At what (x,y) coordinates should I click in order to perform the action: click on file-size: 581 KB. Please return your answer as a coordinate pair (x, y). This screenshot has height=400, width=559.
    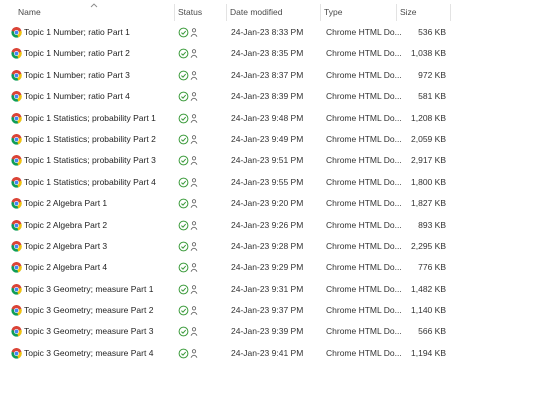
    Looking at the image, I should click on (432, 96).